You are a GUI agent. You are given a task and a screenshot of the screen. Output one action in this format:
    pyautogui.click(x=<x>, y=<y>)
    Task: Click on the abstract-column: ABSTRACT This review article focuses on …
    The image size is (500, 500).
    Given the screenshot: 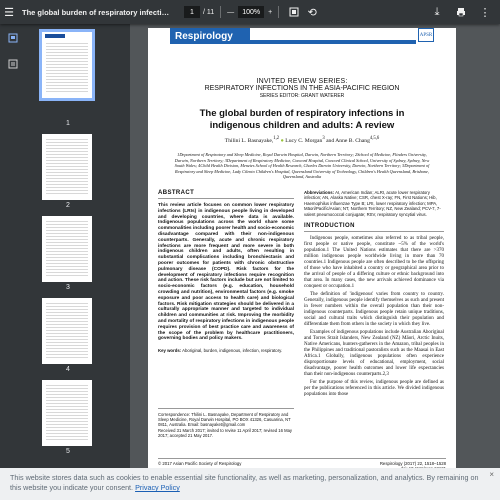 What is the action you would take?
    pyautogui.click(x=226, y=272)
    